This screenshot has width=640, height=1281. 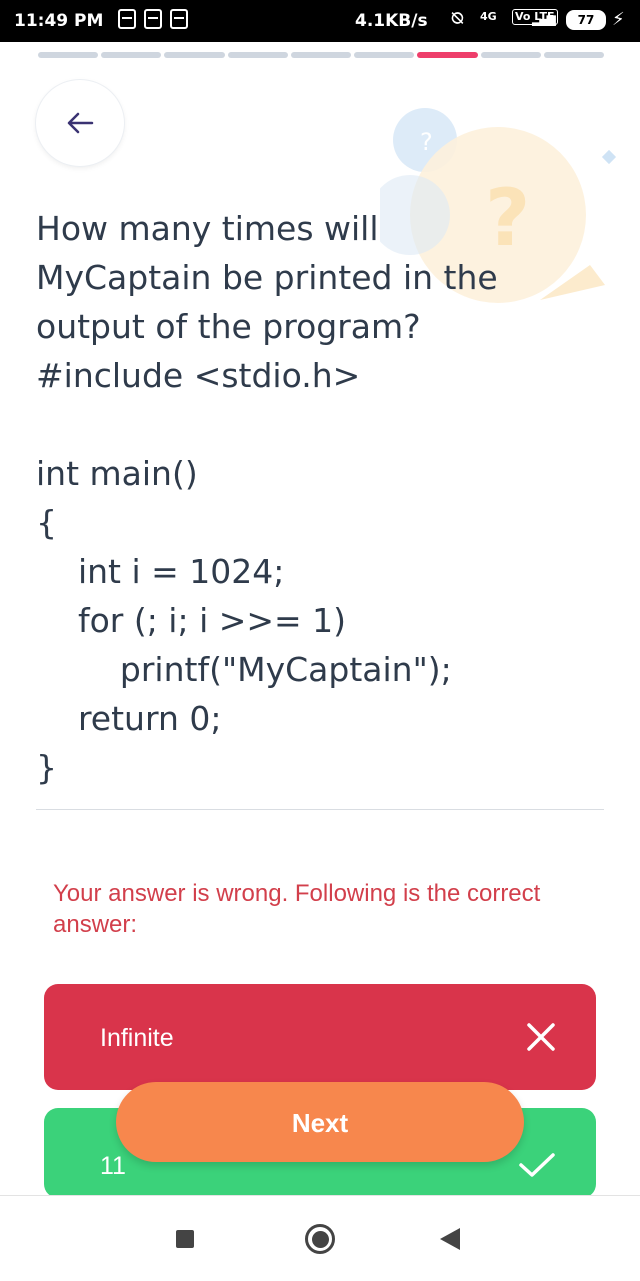 What do you see at coordinates (320, 21) in the screenshot?
I see `status-bar: 11:49 PM 4.1KB/s ⍉ 4G Vo LTE ▂▄▆ 77 ⚡` at bounding box center [320, 21].